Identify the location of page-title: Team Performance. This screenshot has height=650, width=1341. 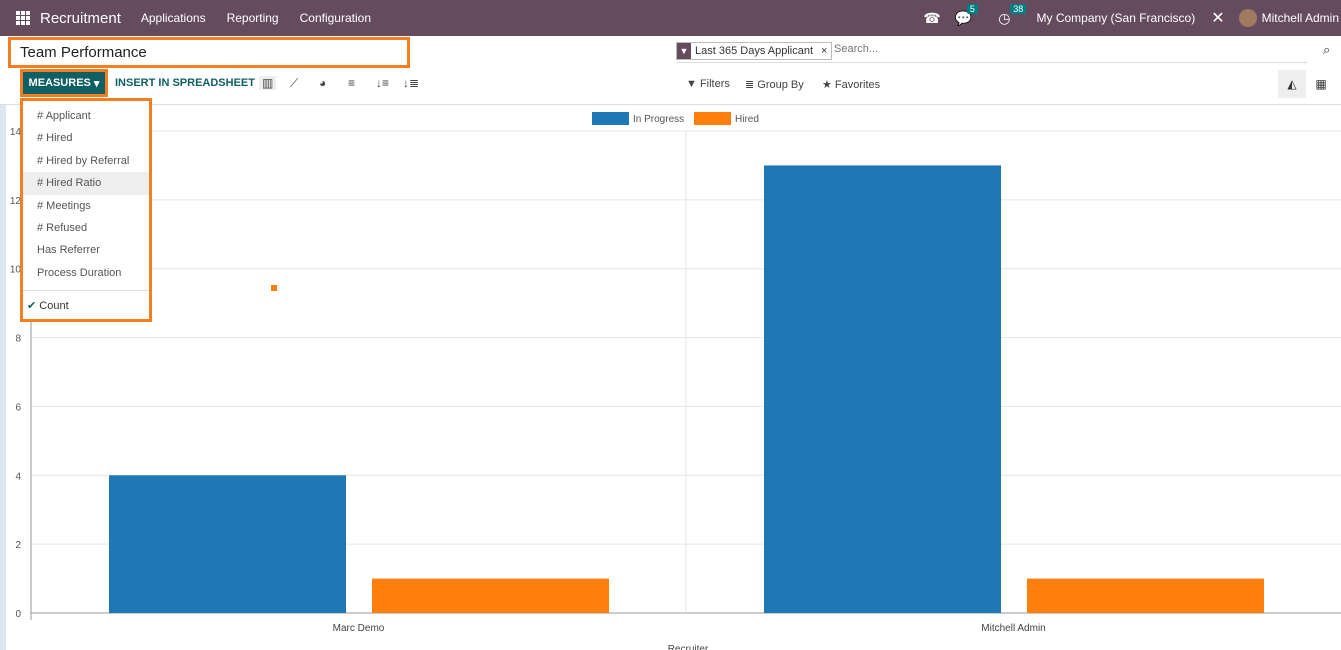
(209, 52).